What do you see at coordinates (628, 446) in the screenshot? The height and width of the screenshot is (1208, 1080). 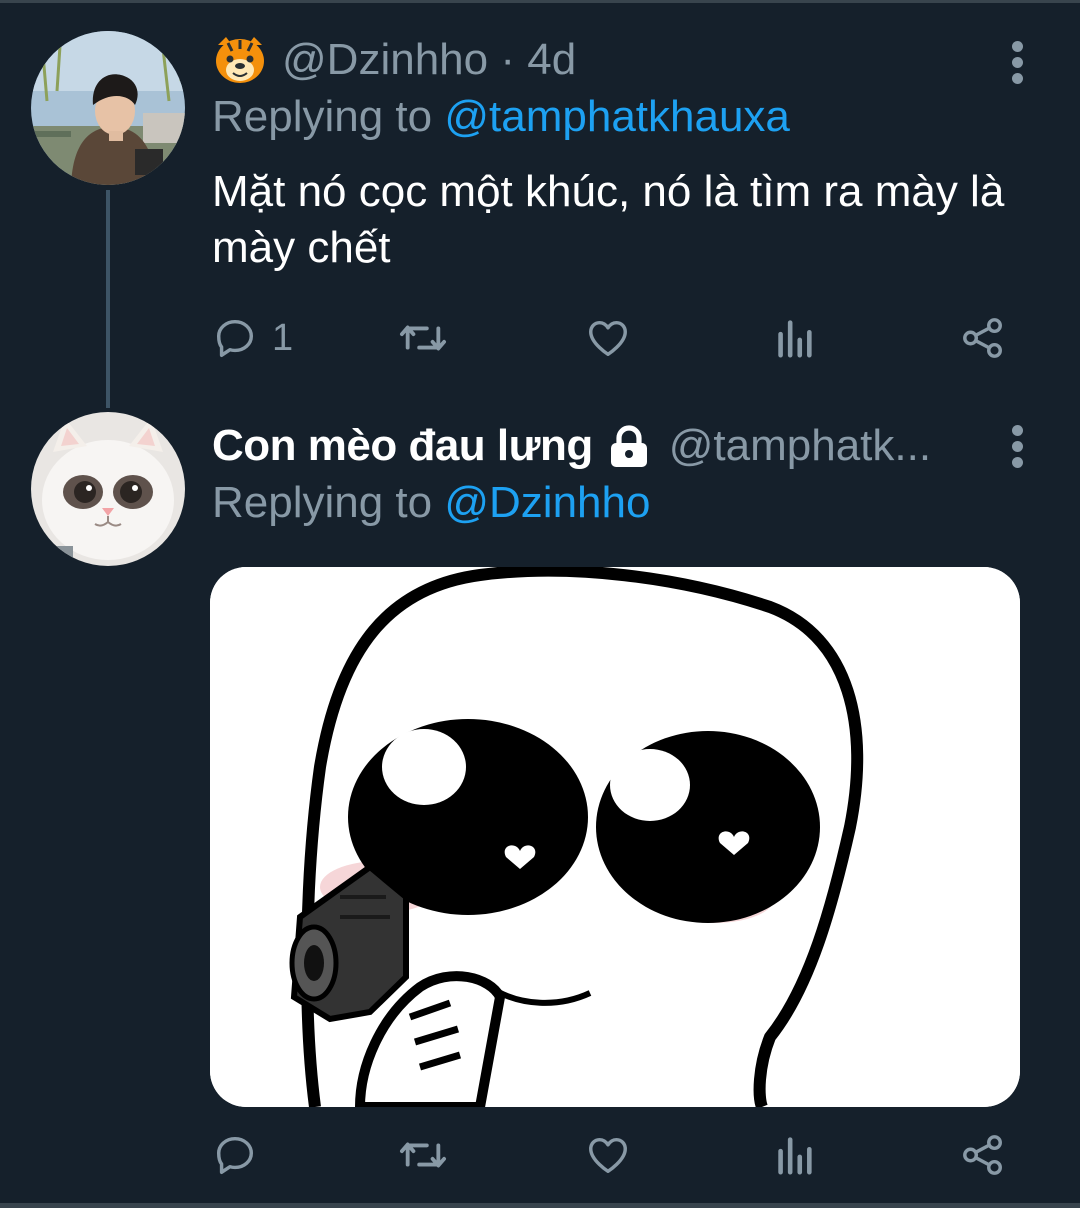 I see `lock-icon` at bounding box center [628, 446].